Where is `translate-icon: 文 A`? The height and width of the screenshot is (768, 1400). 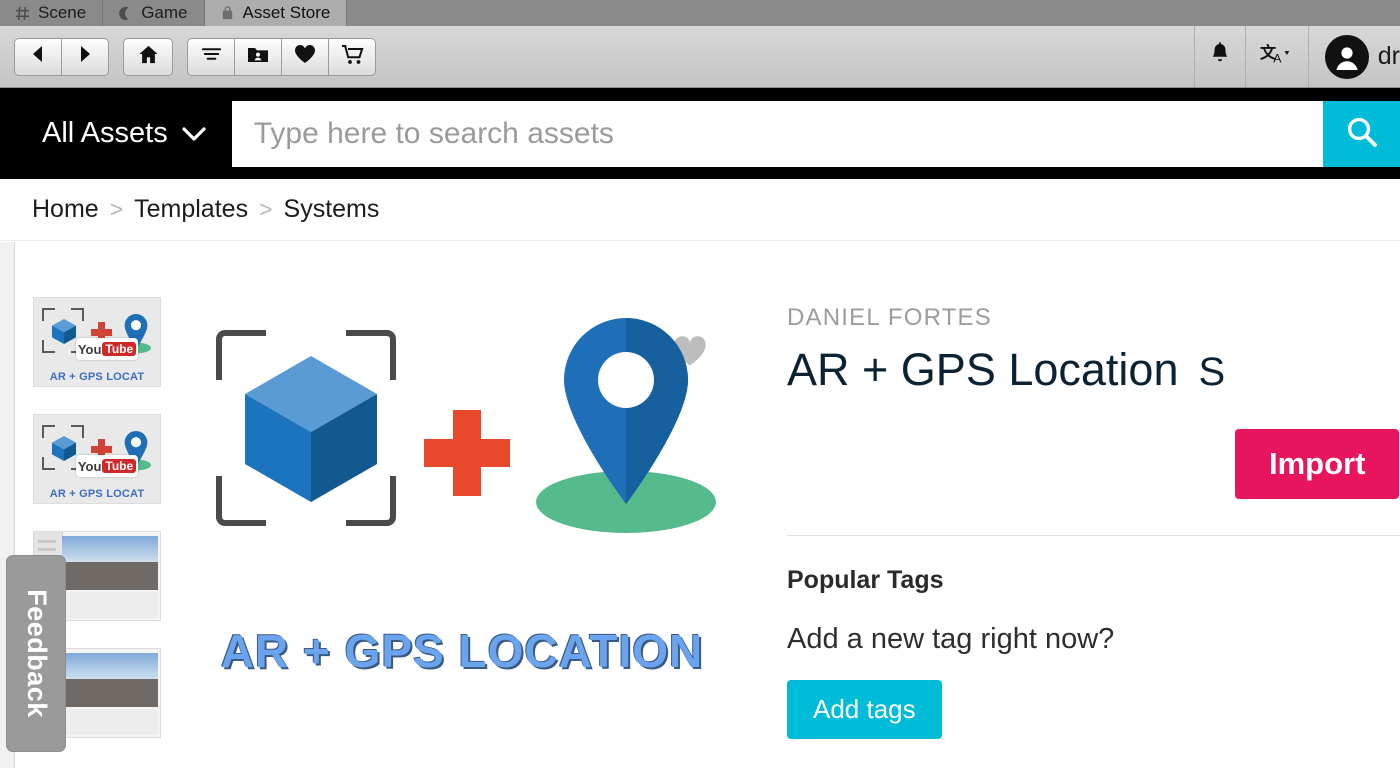
translate-icon: 文 A is located at coordinates (1277, 56).